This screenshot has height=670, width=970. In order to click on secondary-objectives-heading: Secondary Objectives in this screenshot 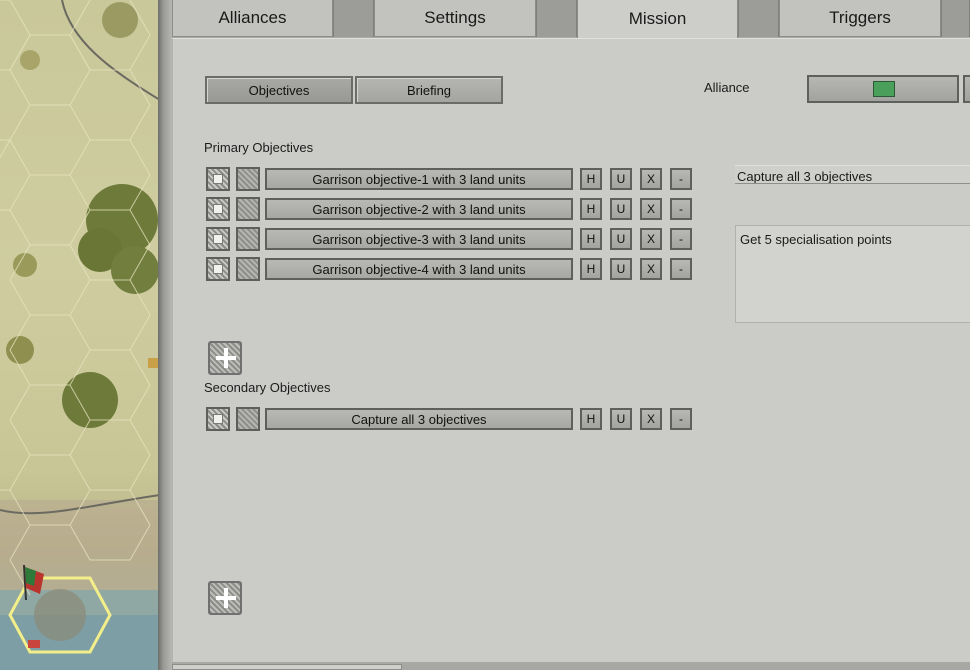, I will do `click(267, 387)`.